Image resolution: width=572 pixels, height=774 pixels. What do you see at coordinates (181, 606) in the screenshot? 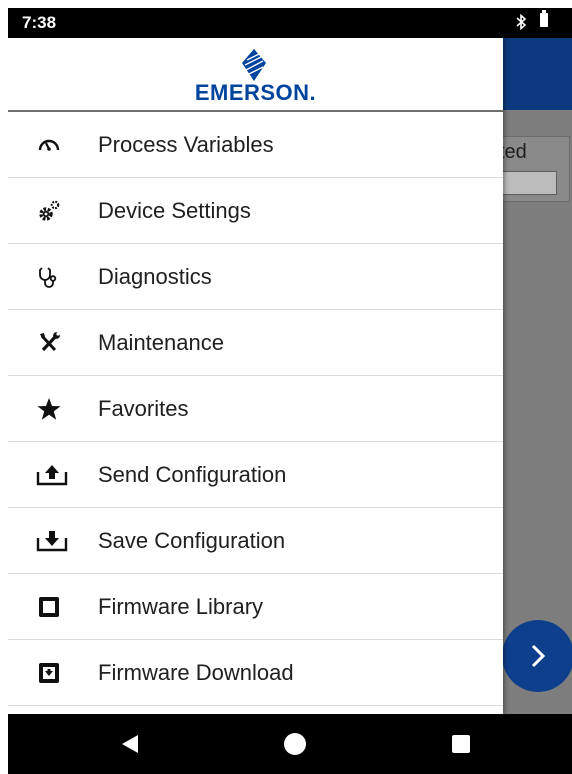
I see `menu-item-label: Firmware Library` at bounding box center [181, 606].